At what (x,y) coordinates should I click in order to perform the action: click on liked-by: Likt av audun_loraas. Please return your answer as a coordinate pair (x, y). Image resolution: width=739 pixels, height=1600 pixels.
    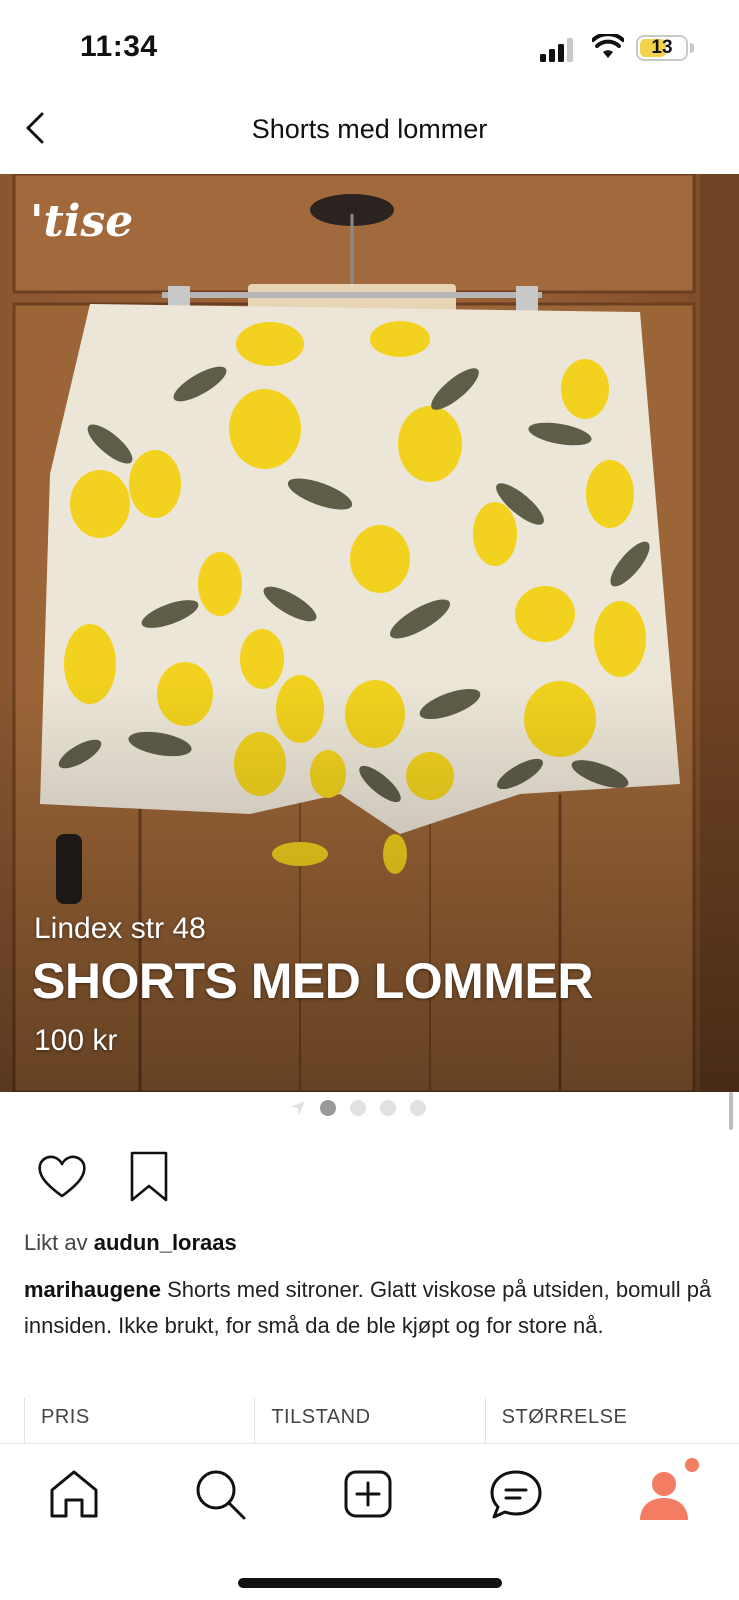
    Looking at the image, I should click on (130, 1243).